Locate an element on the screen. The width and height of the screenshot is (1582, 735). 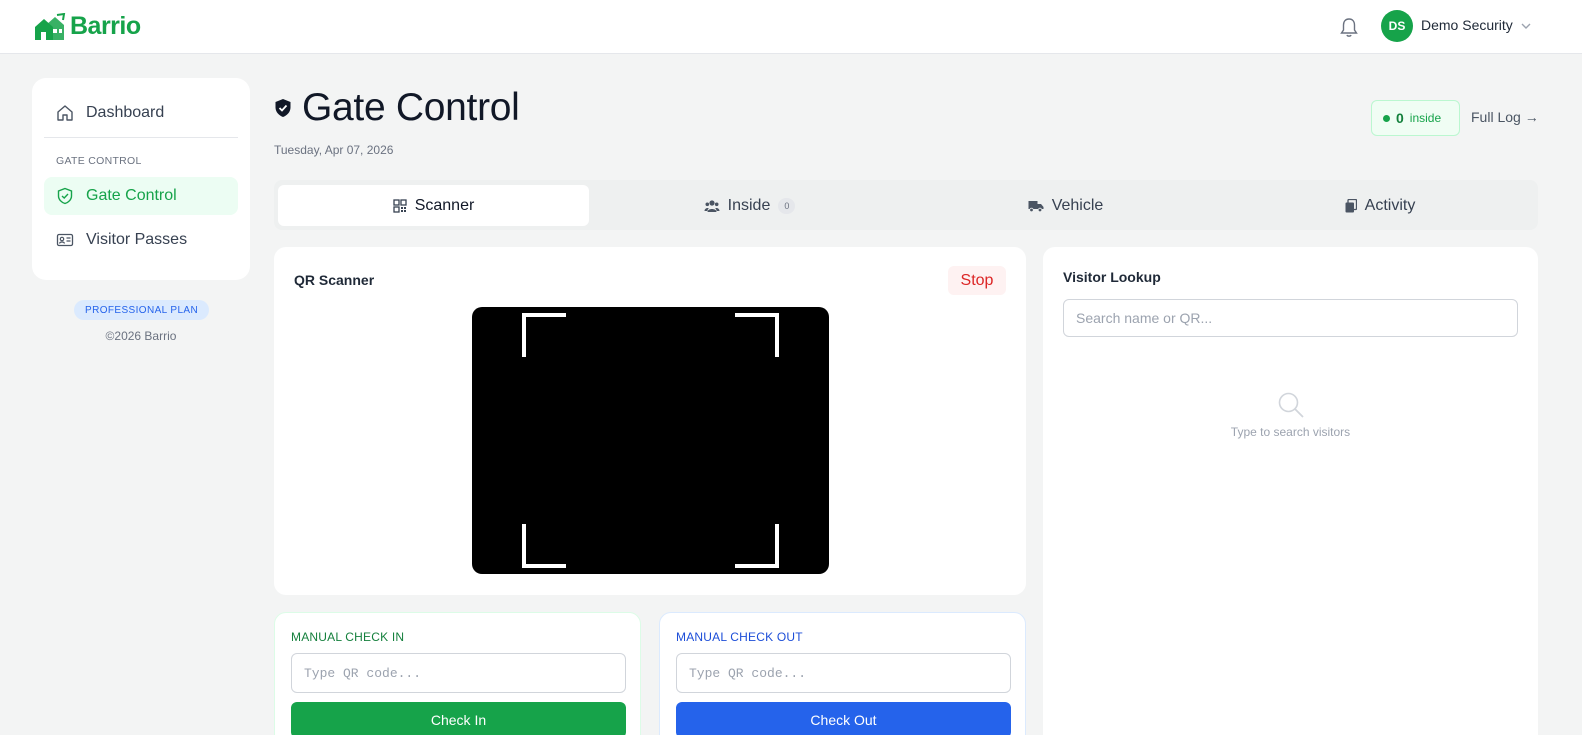
tab-label: Inside is located at coordinates (749, 205).